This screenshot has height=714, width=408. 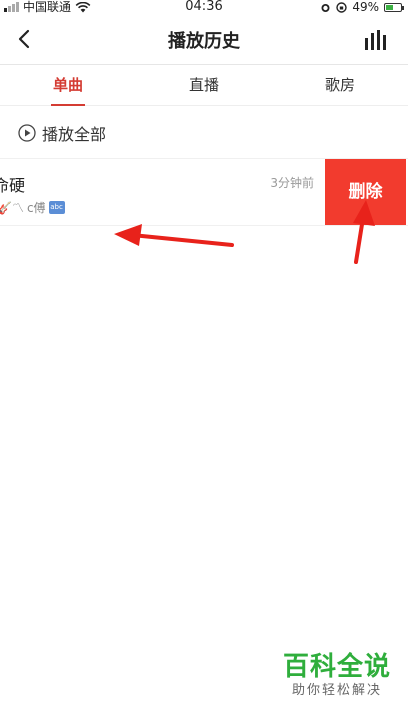 I want to click on song-title: 命硬, so click(x=13, y=185).